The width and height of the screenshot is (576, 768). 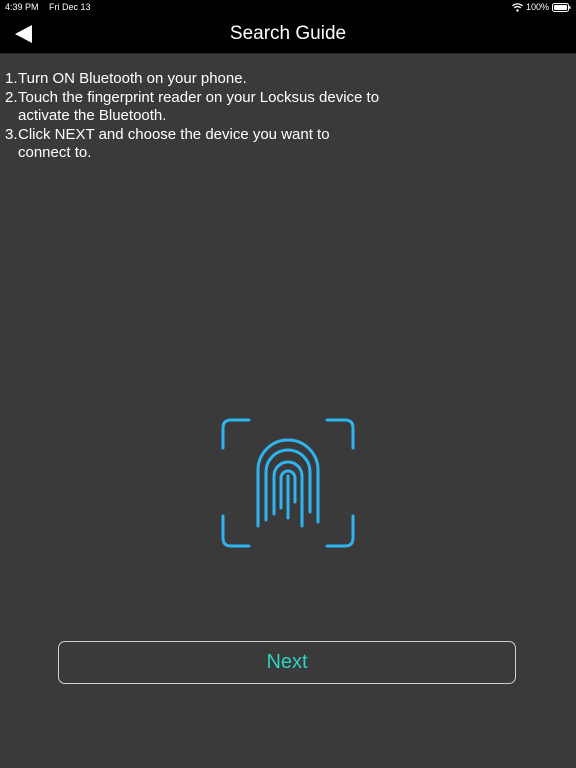 I want to click on instruction-step: 1. Turn ON Bluetooth on your phone., so click(x=195, y=79).